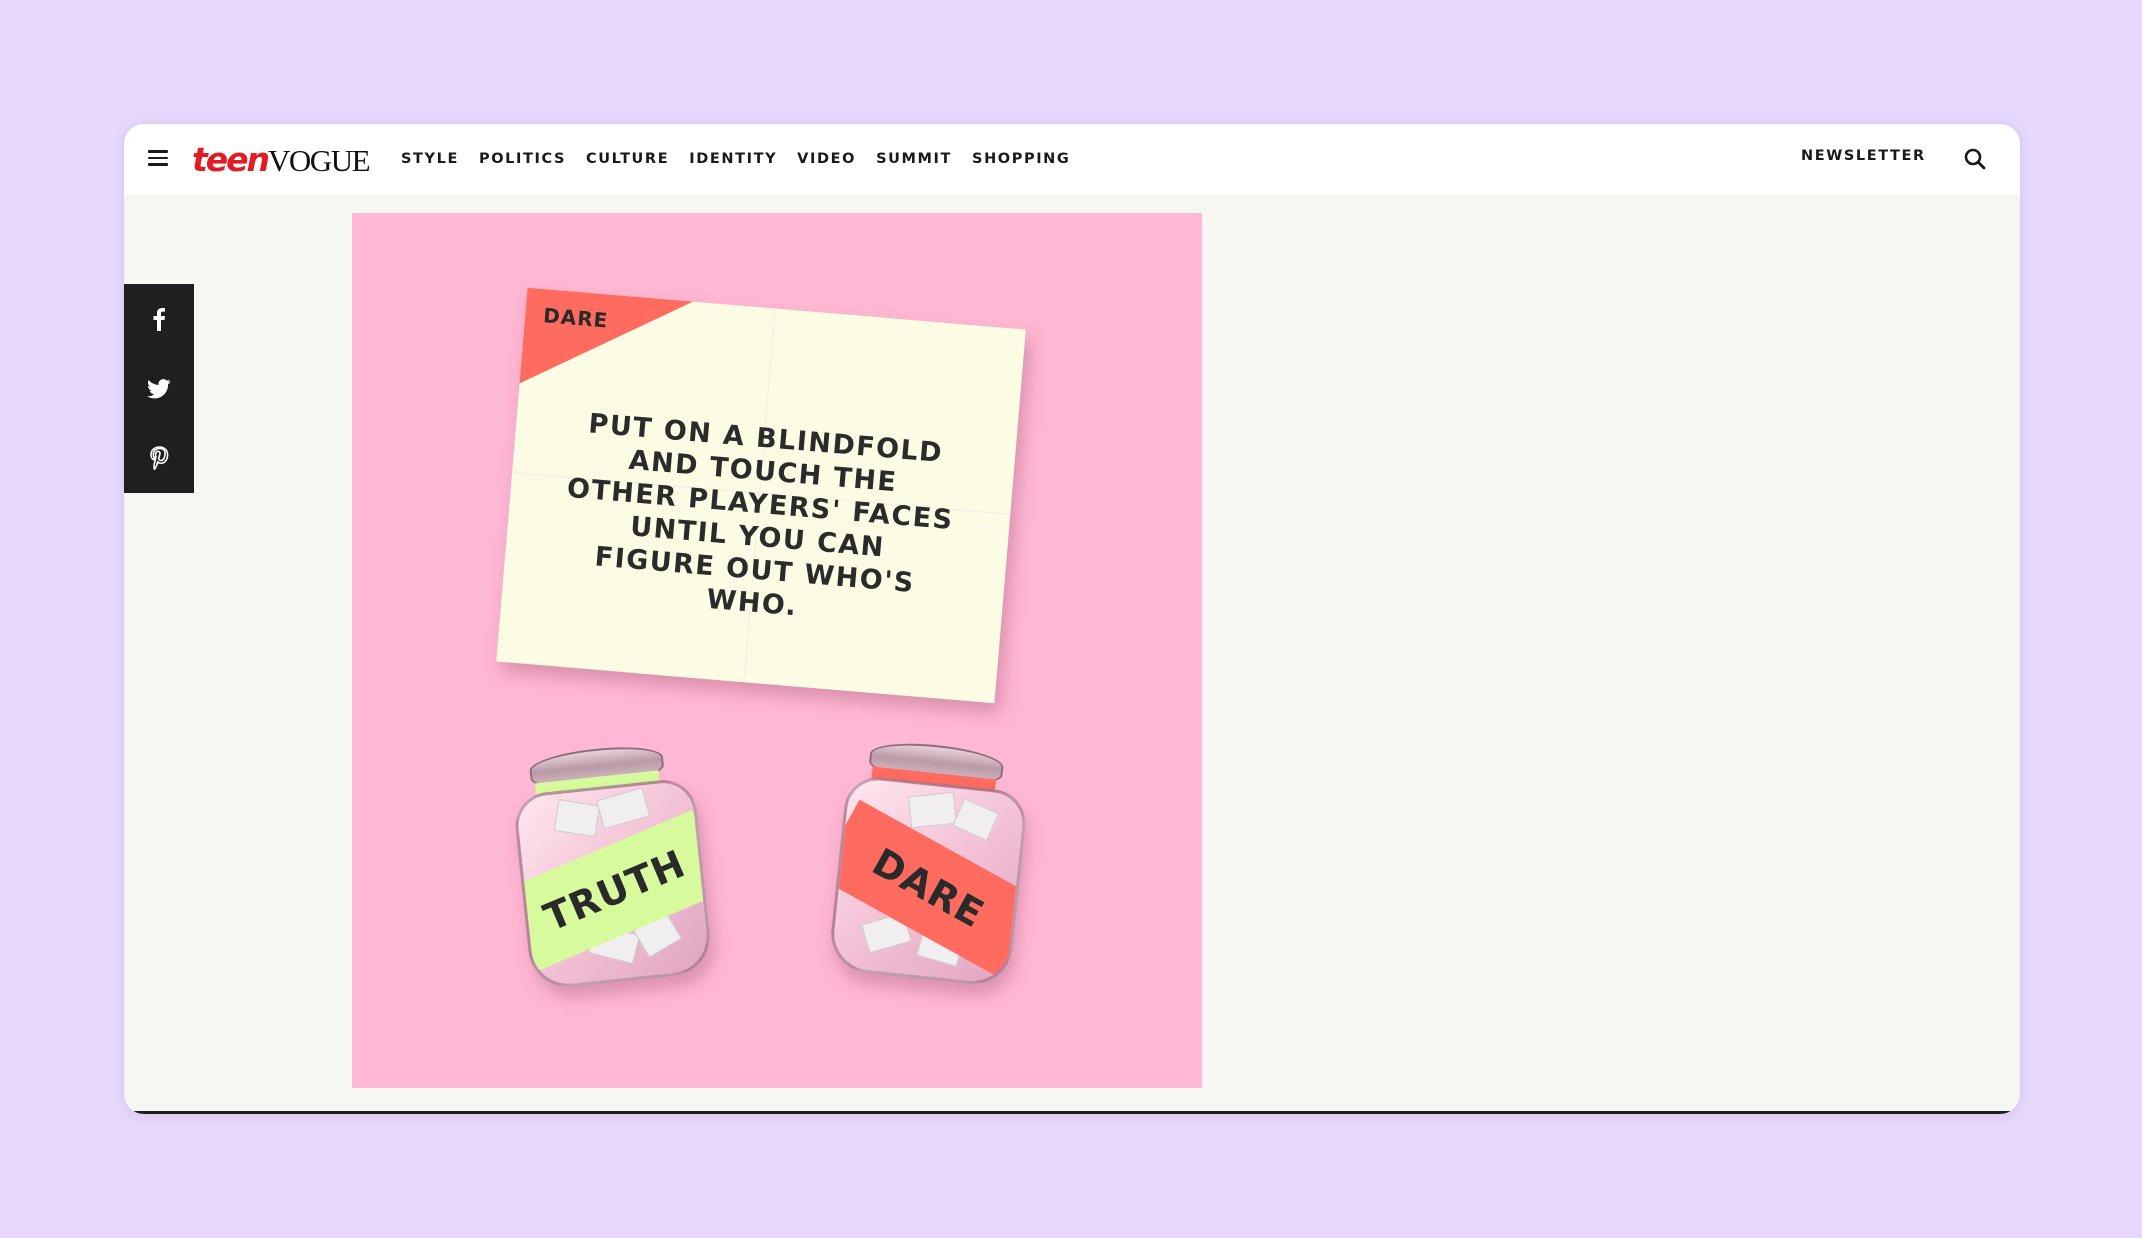 Image resolution: width=2142 pixels, height=1238 pixels. Describe the element at coordinates (928, 881) in the screenshot. I see `dare-jar-body: DARE` at that location.